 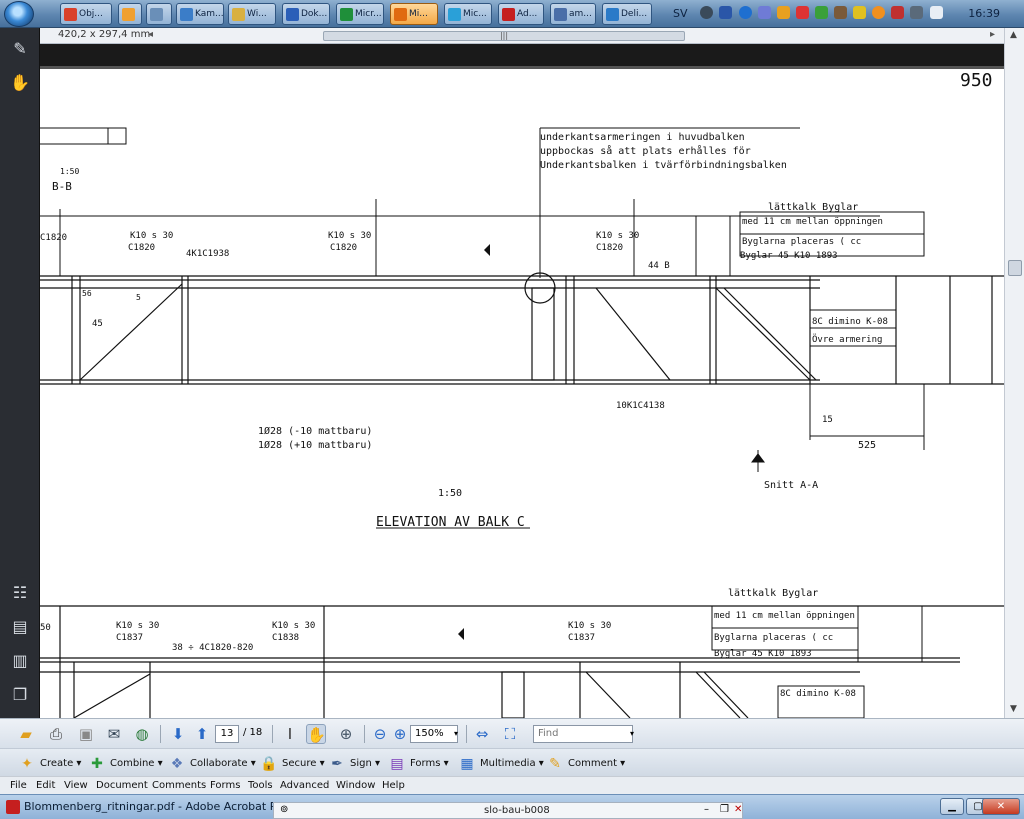 What do you see at coordinates (840, 12) in the screenshot?
I see `tray-tools-icon` at bounding box center [840, 12].